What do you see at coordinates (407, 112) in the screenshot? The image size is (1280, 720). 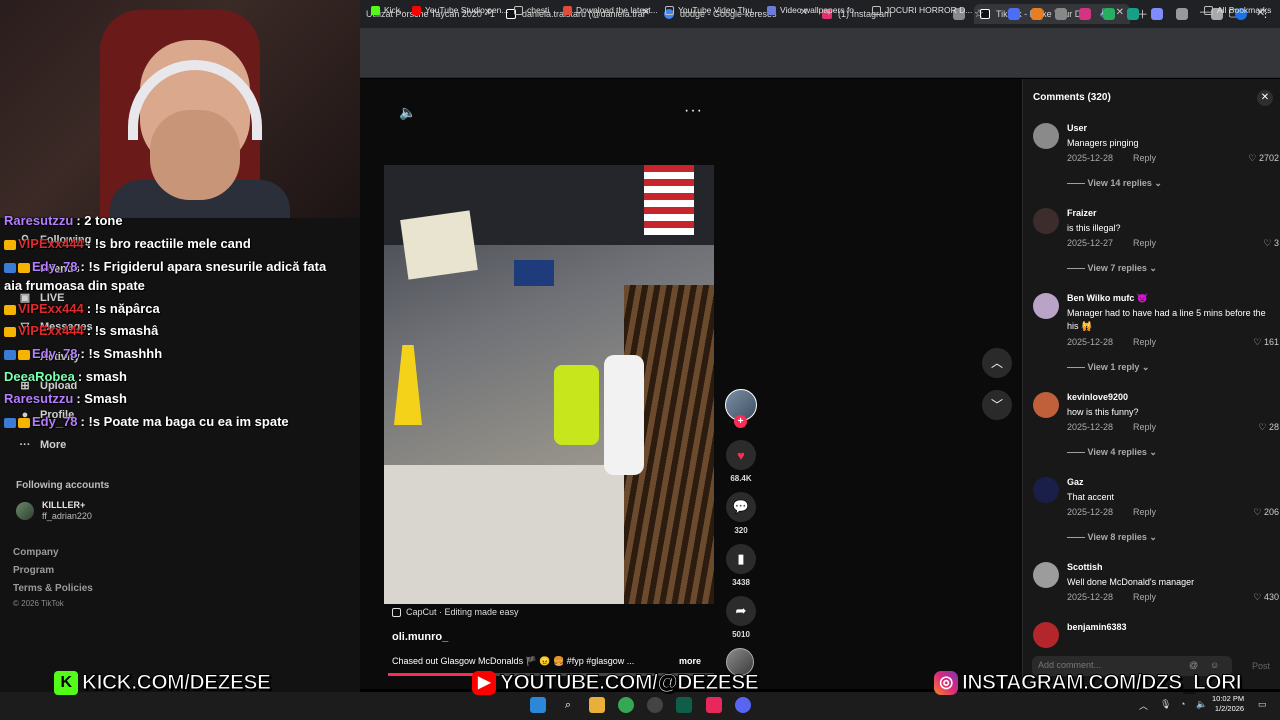 I see `volume-icon: 🔈` at bounding box center [407, 112].